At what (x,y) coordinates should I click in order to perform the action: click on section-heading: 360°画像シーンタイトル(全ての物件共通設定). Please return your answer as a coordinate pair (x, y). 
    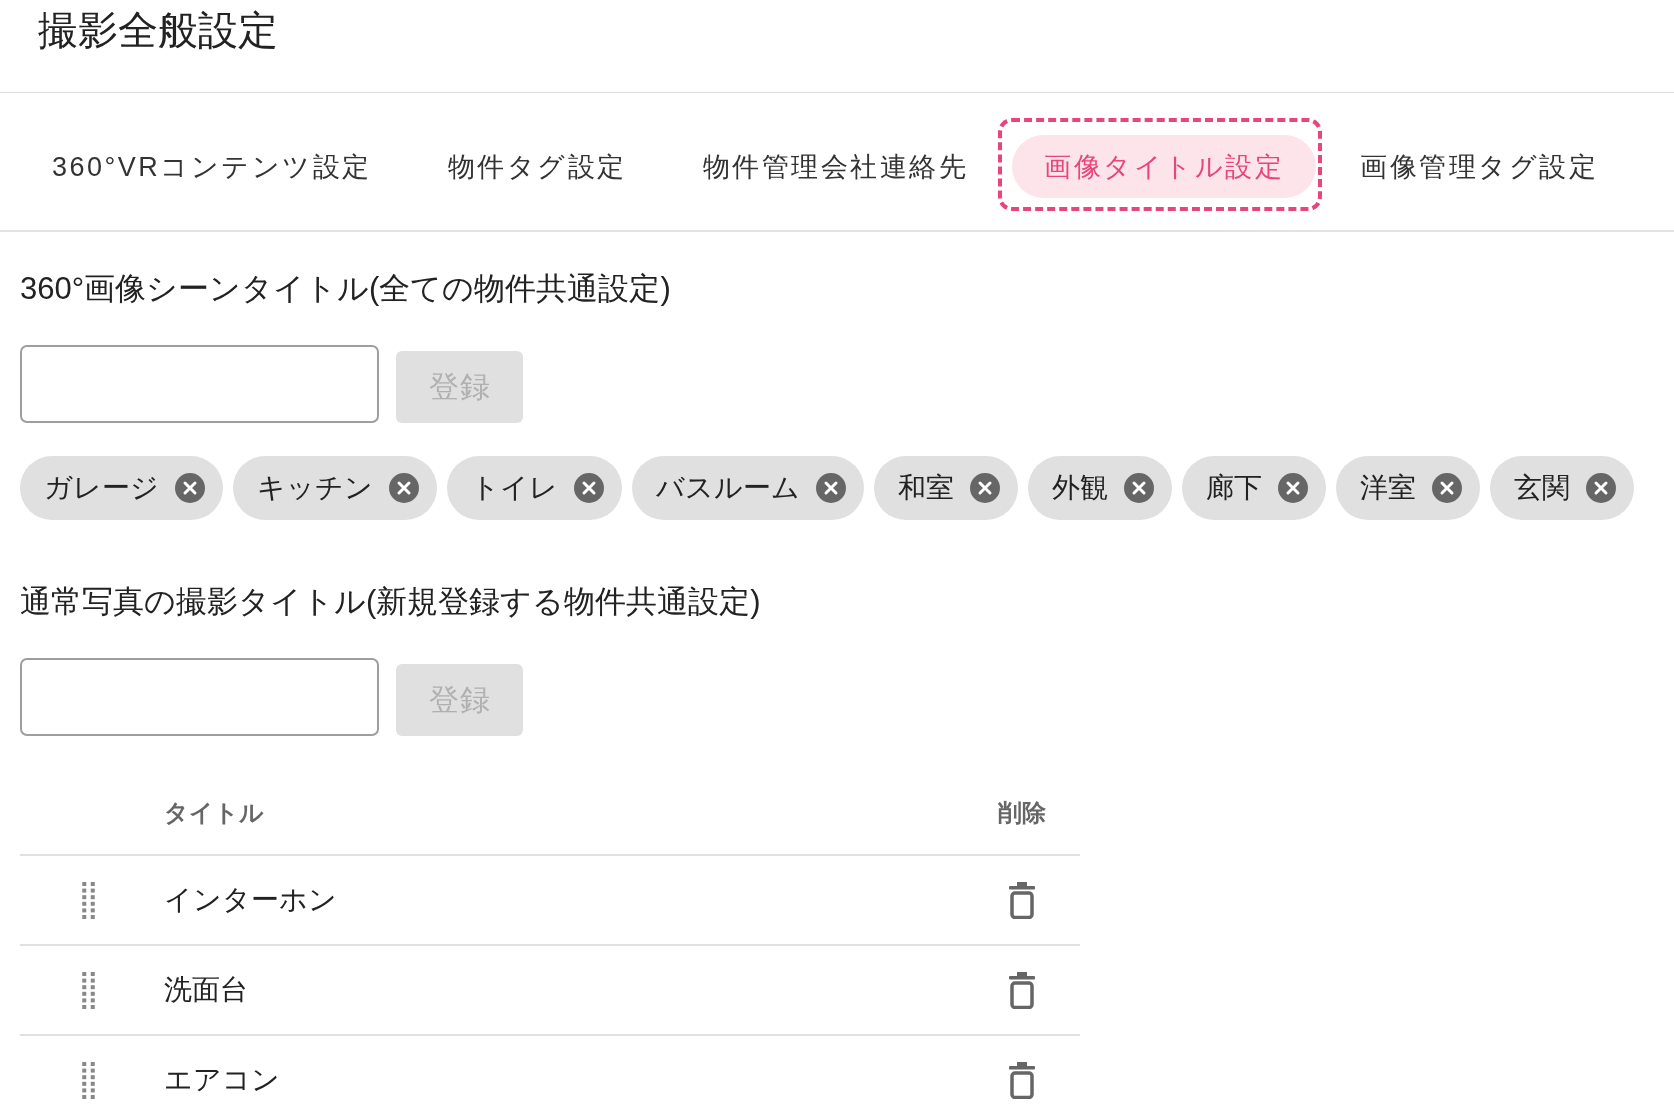
    Looking at the image, I should click on (345, 289).